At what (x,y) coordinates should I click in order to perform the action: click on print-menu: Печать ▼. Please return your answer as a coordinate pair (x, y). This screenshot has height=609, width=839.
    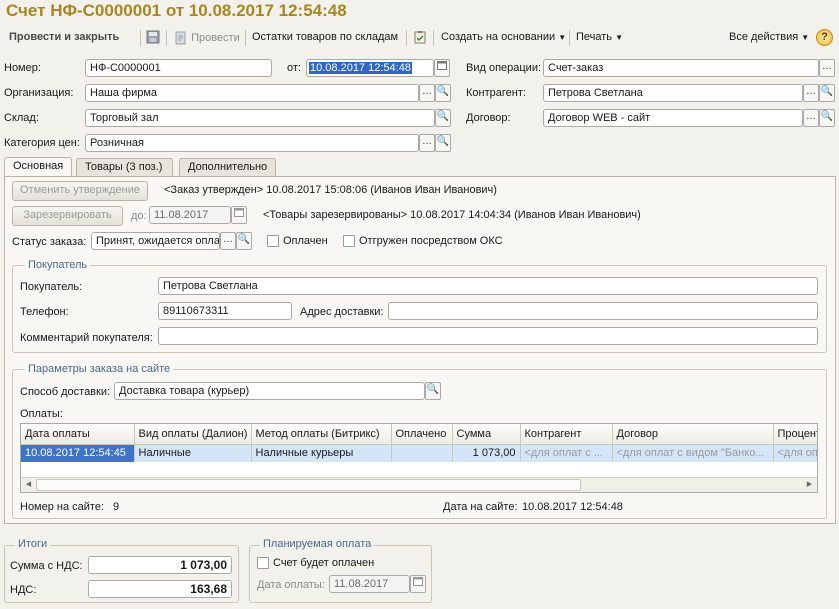
    Looking at the image, I should click on (599, 37).